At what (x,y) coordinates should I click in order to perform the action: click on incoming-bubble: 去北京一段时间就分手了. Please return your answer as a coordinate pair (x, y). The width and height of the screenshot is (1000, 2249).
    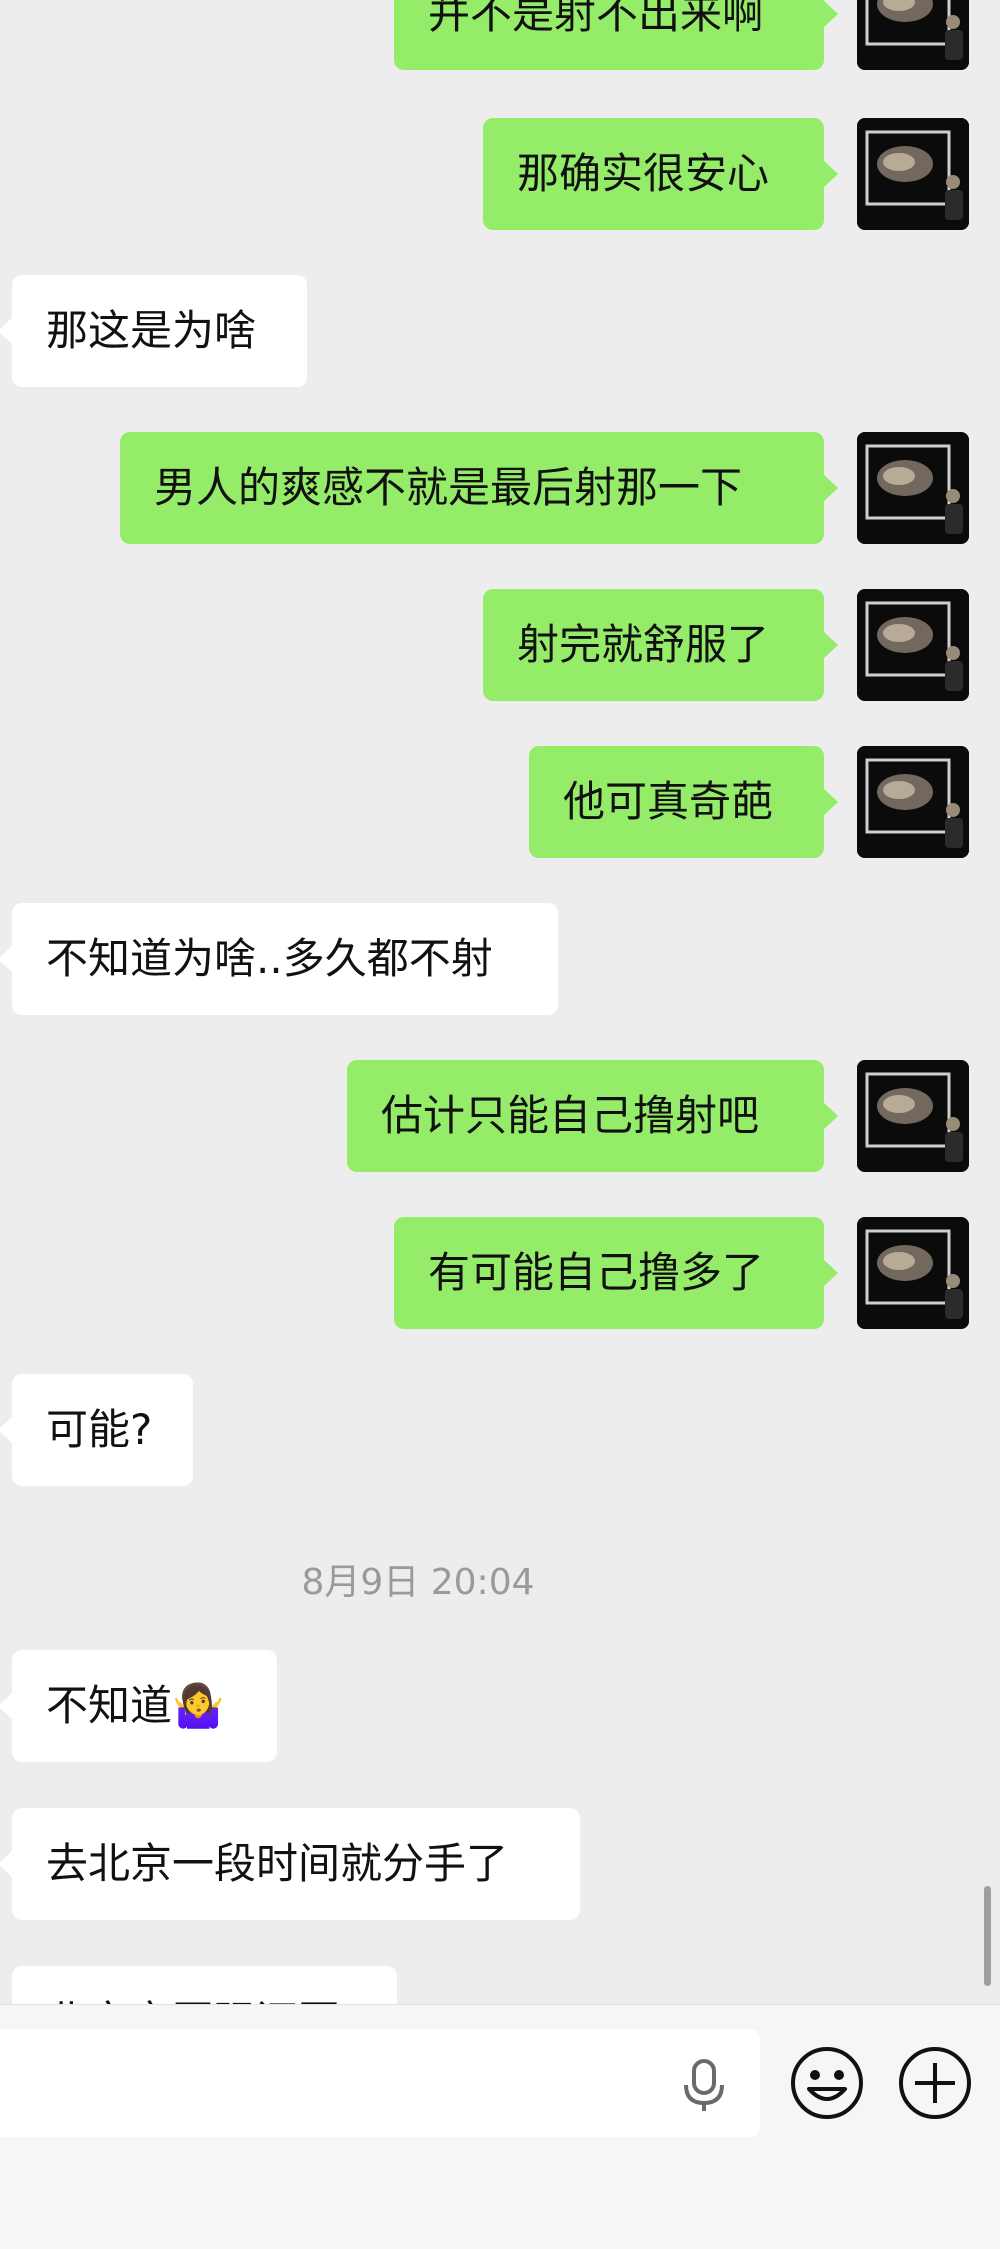
    Looking at the image, I should click on (290, 1864).